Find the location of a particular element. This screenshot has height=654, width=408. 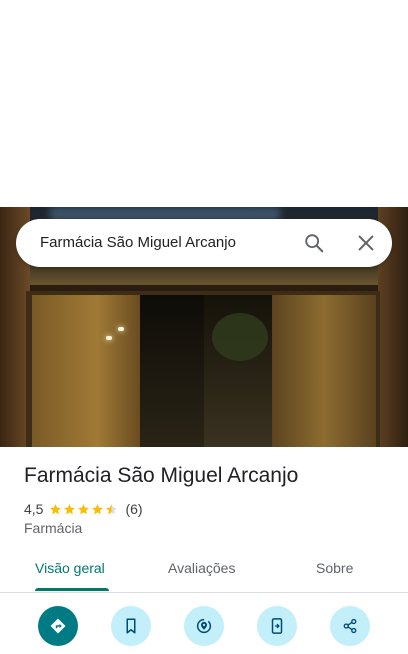

star-rating is located at coordinates (84, 509).